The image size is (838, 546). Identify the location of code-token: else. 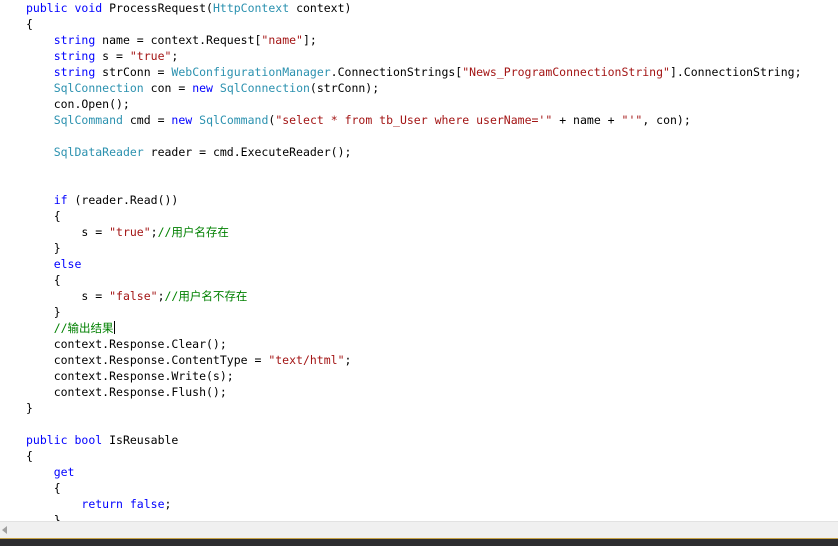
(67, 264).